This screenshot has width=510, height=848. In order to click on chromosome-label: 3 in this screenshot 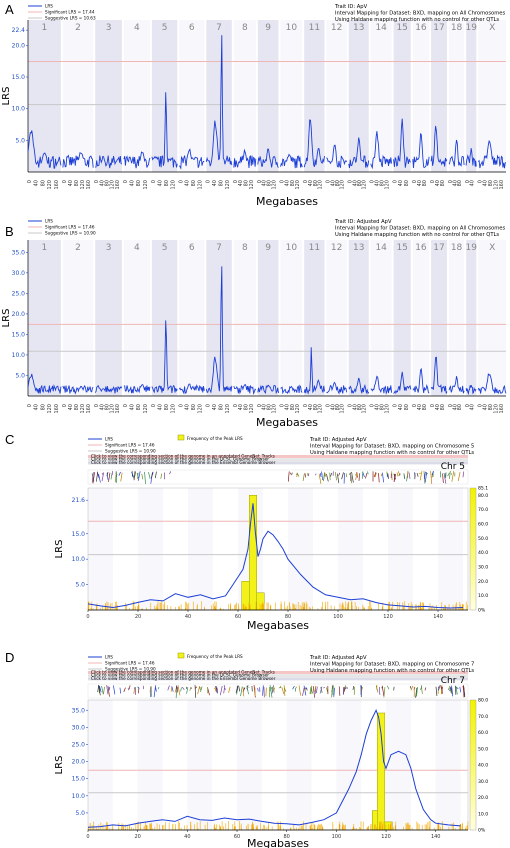, I will do `click(109, 28)`.